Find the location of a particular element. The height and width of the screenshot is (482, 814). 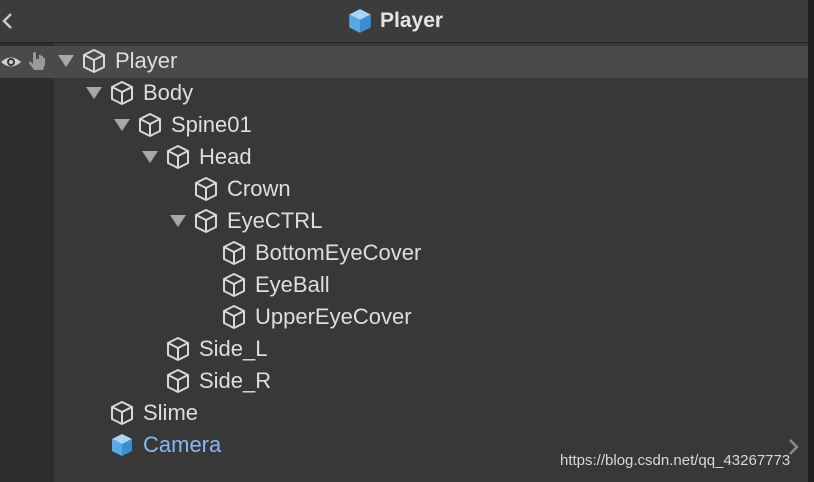

tree-item-body: Body is located at coordinates (139, 93).